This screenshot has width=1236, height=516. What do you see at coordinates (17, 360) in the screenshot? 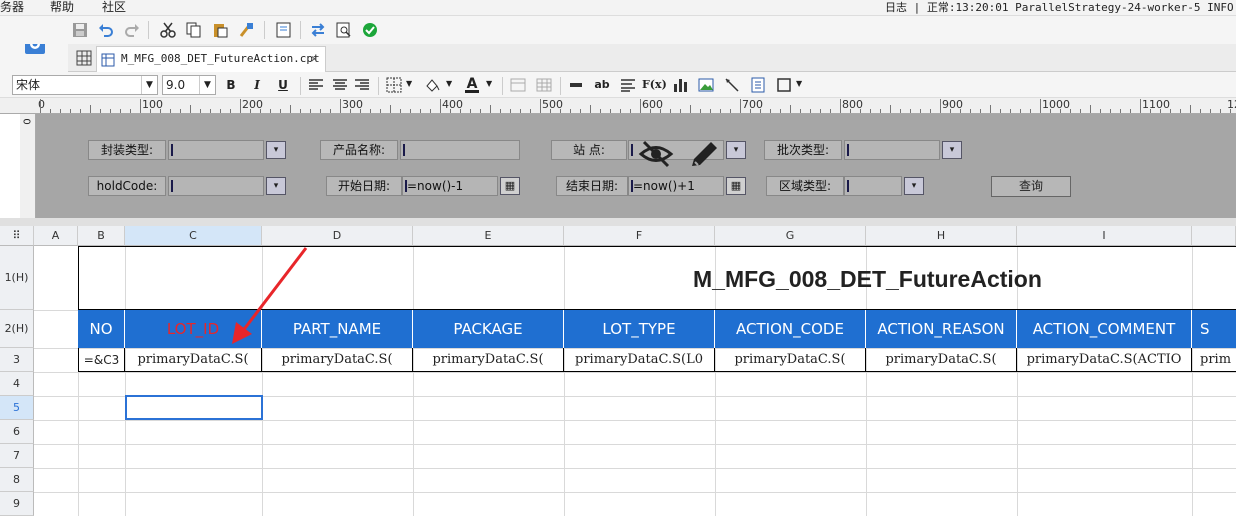
I see `row-header: 3` at bounding box center [17, 360].